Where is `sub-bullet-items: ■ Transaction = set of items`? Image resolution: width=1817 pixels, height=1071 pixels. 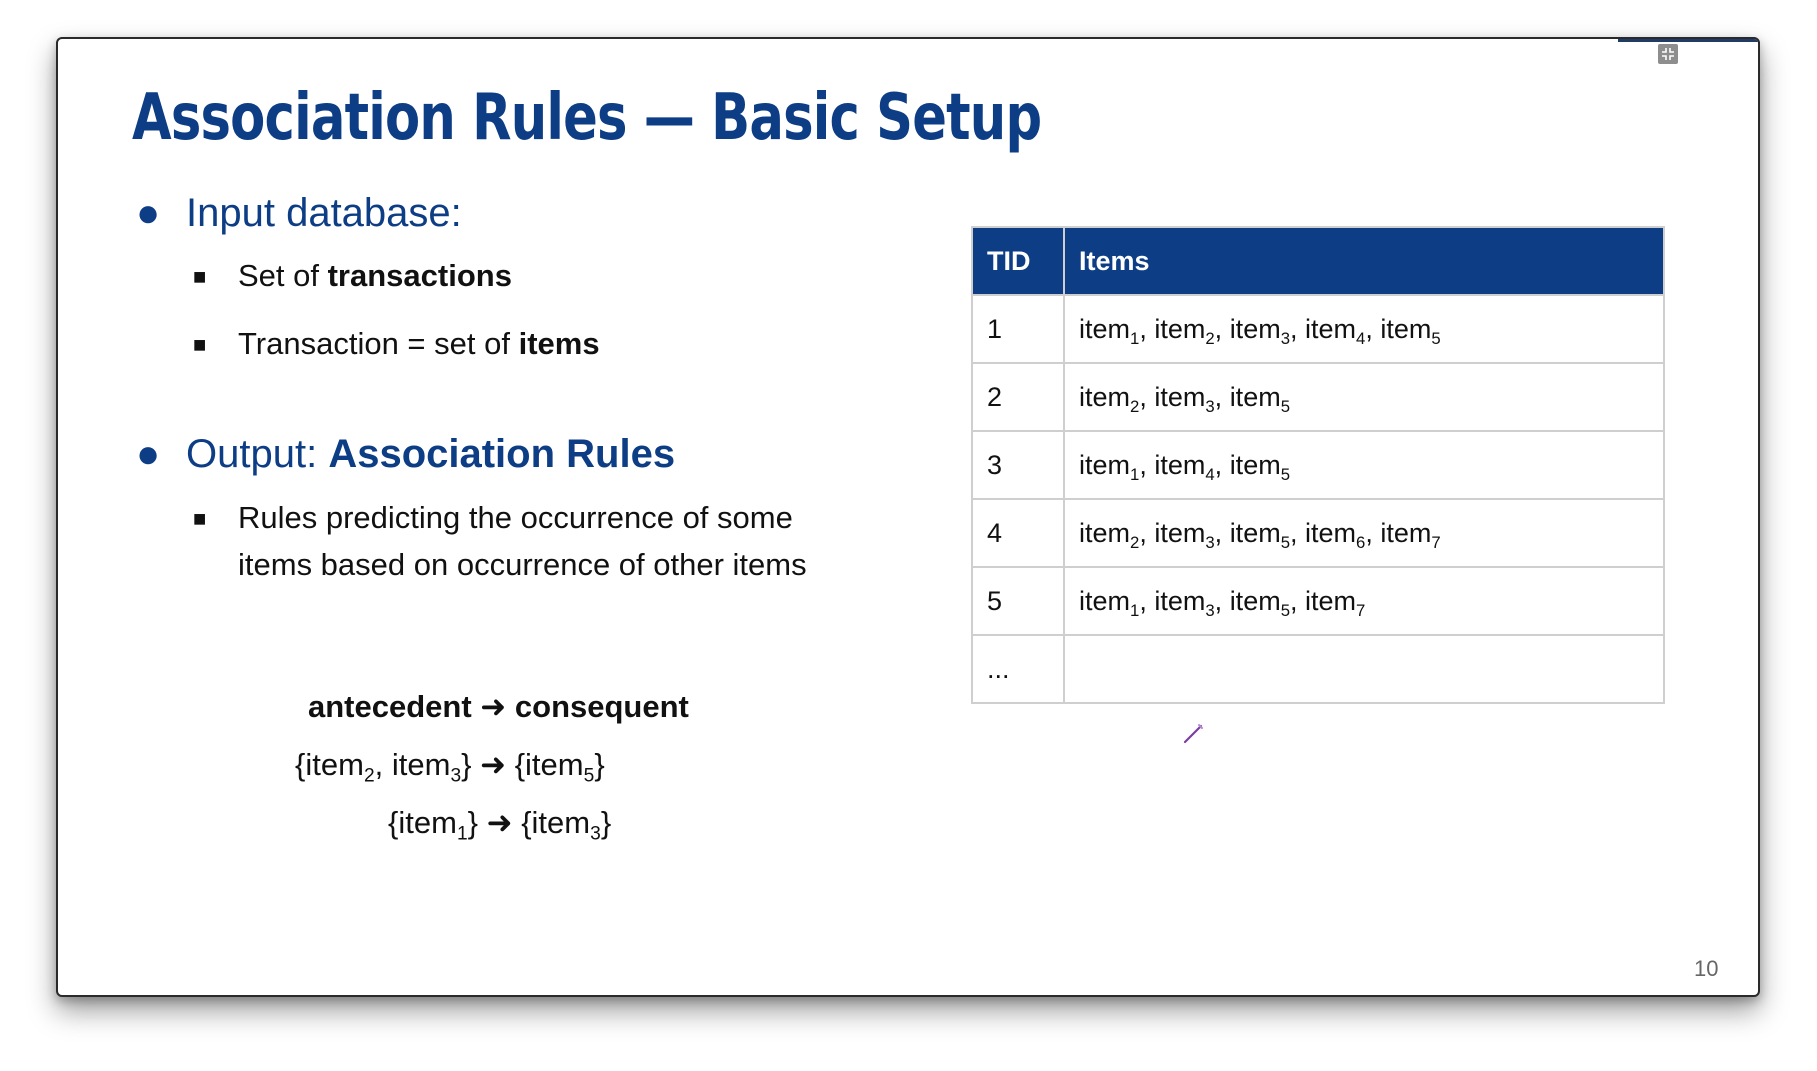
sub-bullet-items: ■ Transaction = set of items is located at coordinates (396, 344).